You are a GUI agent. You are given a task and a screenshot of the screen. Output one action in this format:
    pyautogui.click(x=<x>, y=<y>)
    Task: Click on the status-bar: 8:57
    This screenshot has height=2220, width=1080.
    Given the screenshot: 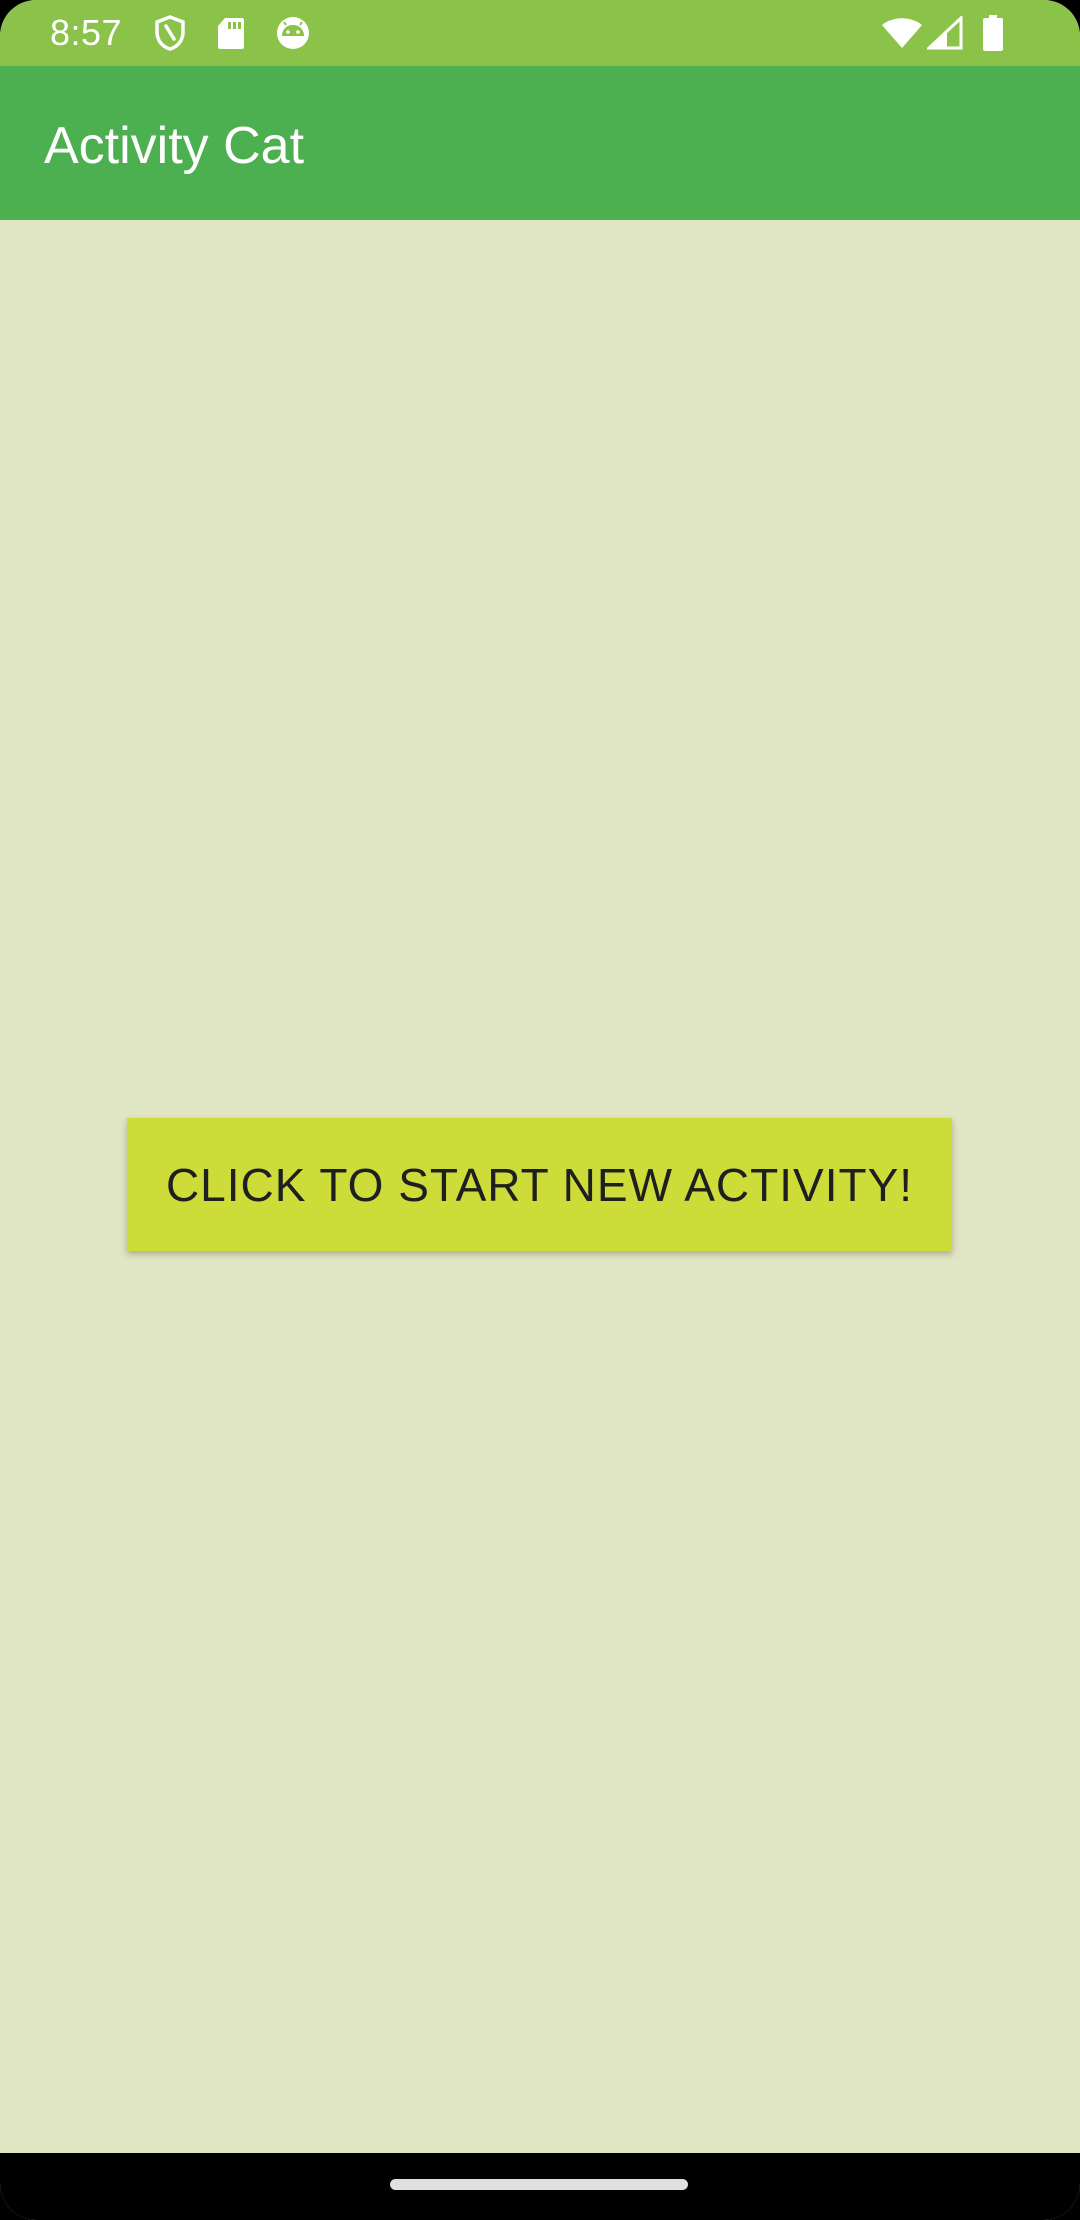 What is the action you would take?
    pyautogui.click(x=540, y=33)
    